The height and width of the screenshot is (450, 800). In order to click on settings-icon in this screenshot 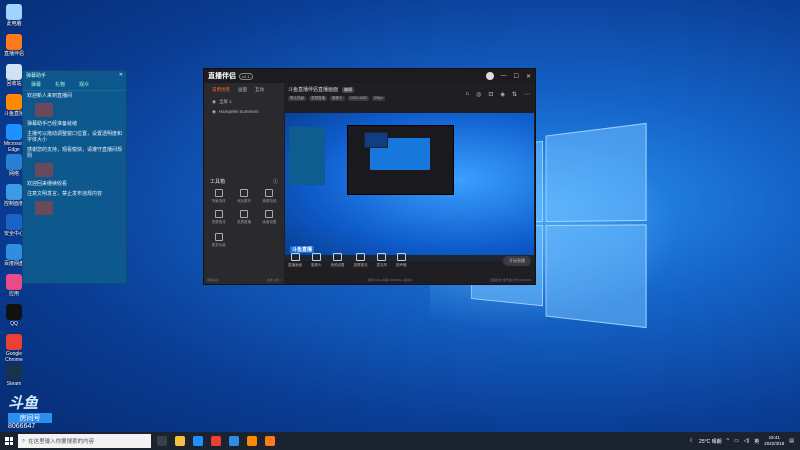, I will do `click(269, 214)`.